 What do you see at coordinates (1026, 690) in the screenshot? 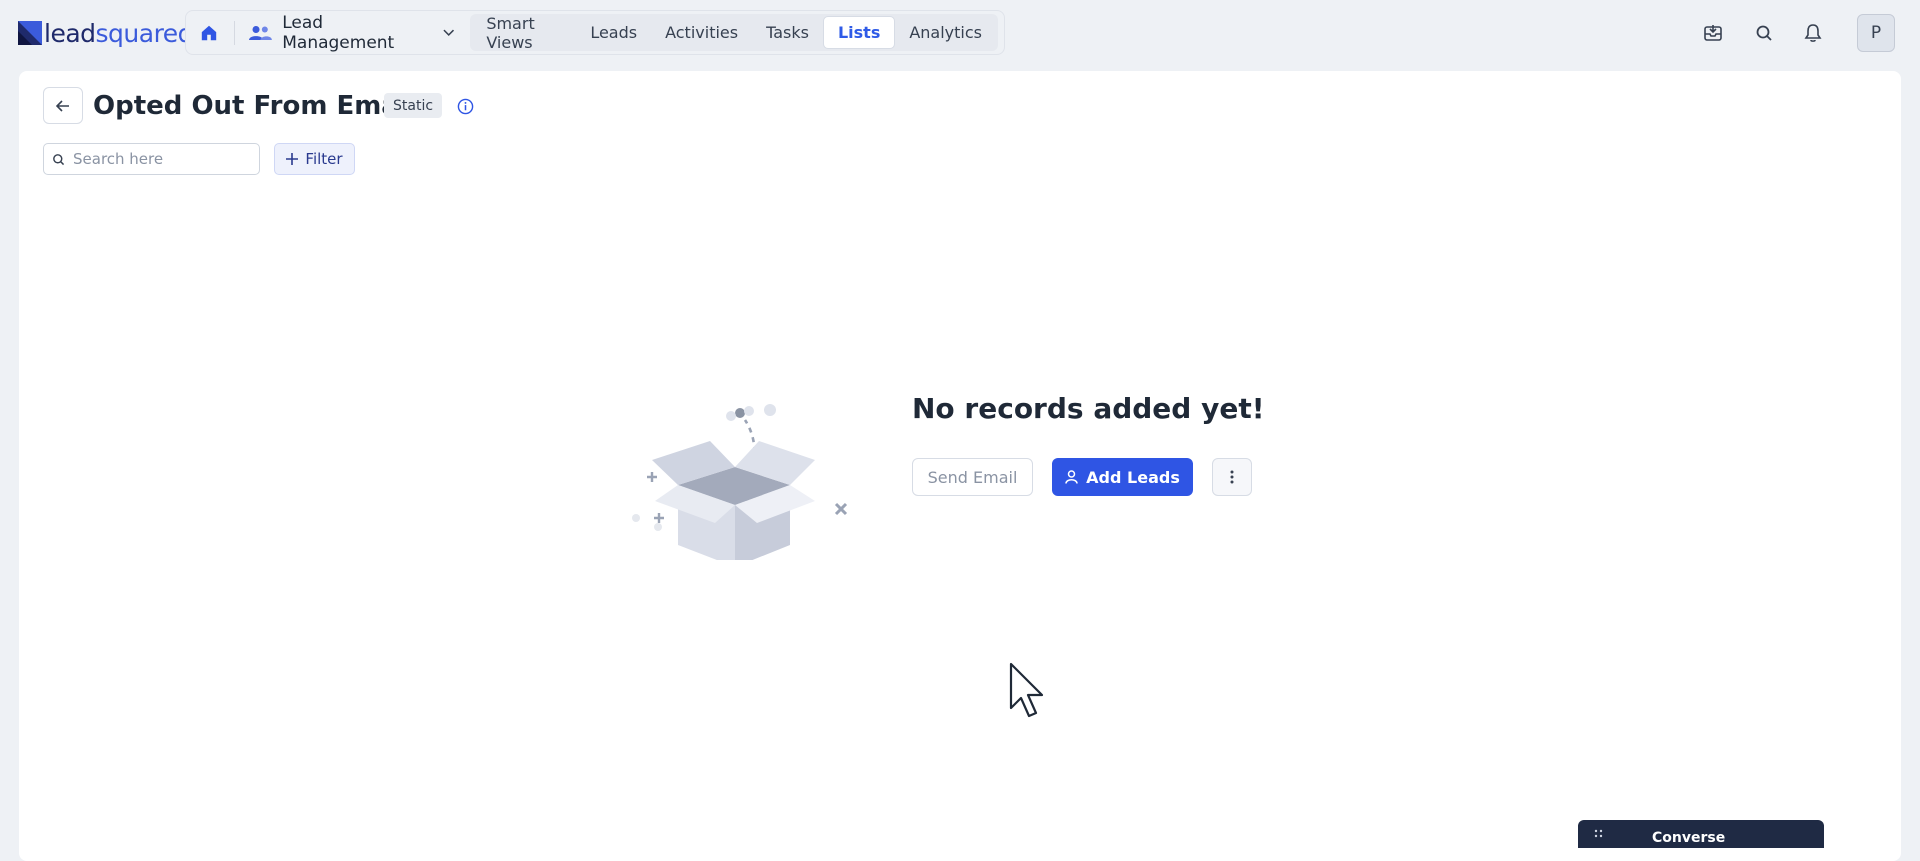
I see `mouse-cursor-icon` at bounding box center [1026, 690].